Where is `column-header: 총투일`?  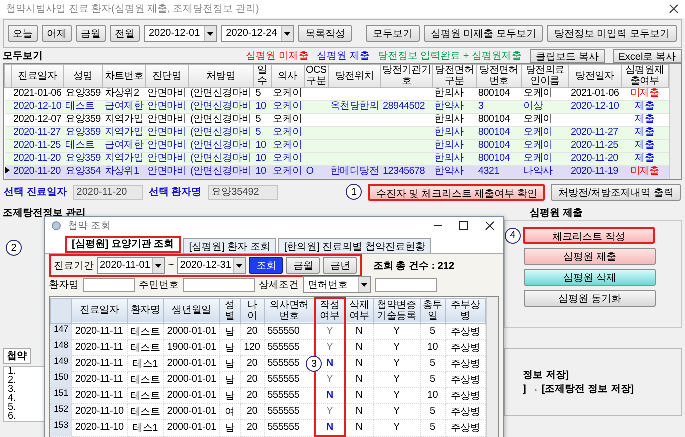
column-header: 총투일 is located at coordinates (433, 311).